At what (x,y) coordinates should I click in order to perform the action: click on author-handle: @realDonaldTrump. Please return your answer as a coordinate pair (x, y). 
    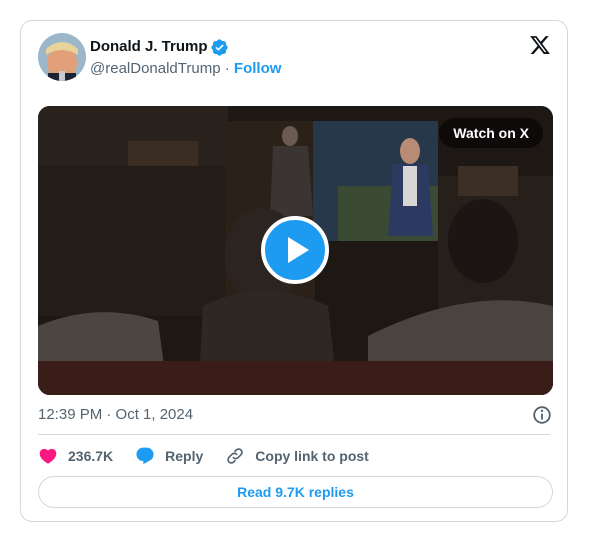
    Looking at the image, I should click on (155, 68).